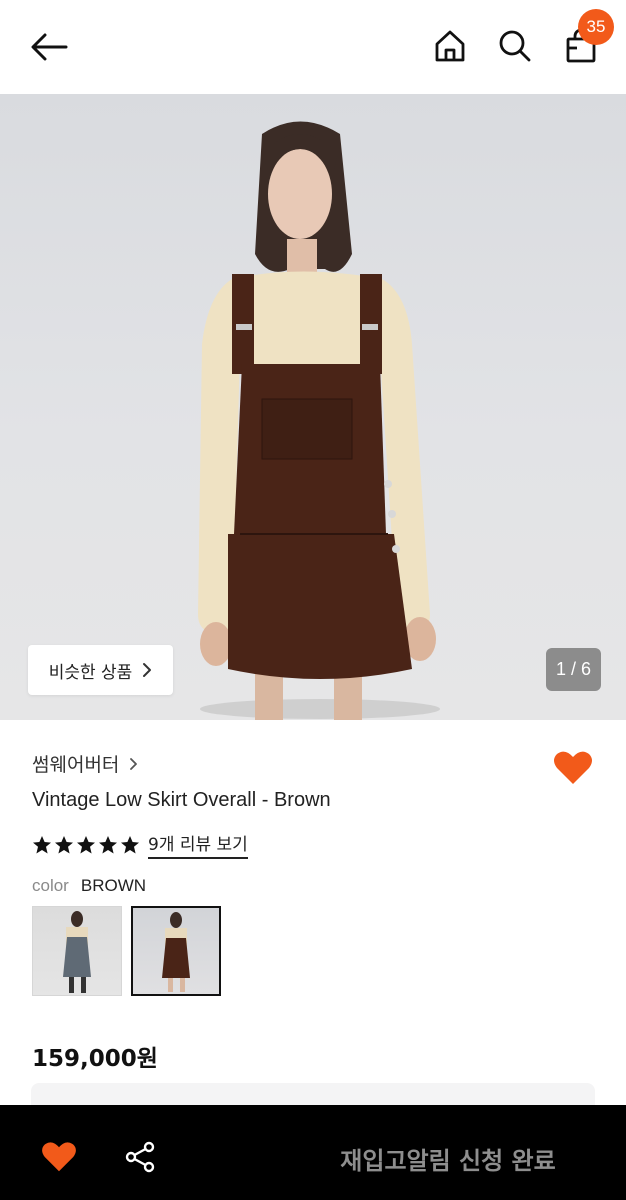 The height and width of the screenshot is (1200, 626). Describe the element at coordinates (448, 1160) in the screenshot. I see `restock-alert-status: 재입고알림 신청 완료` at that location.